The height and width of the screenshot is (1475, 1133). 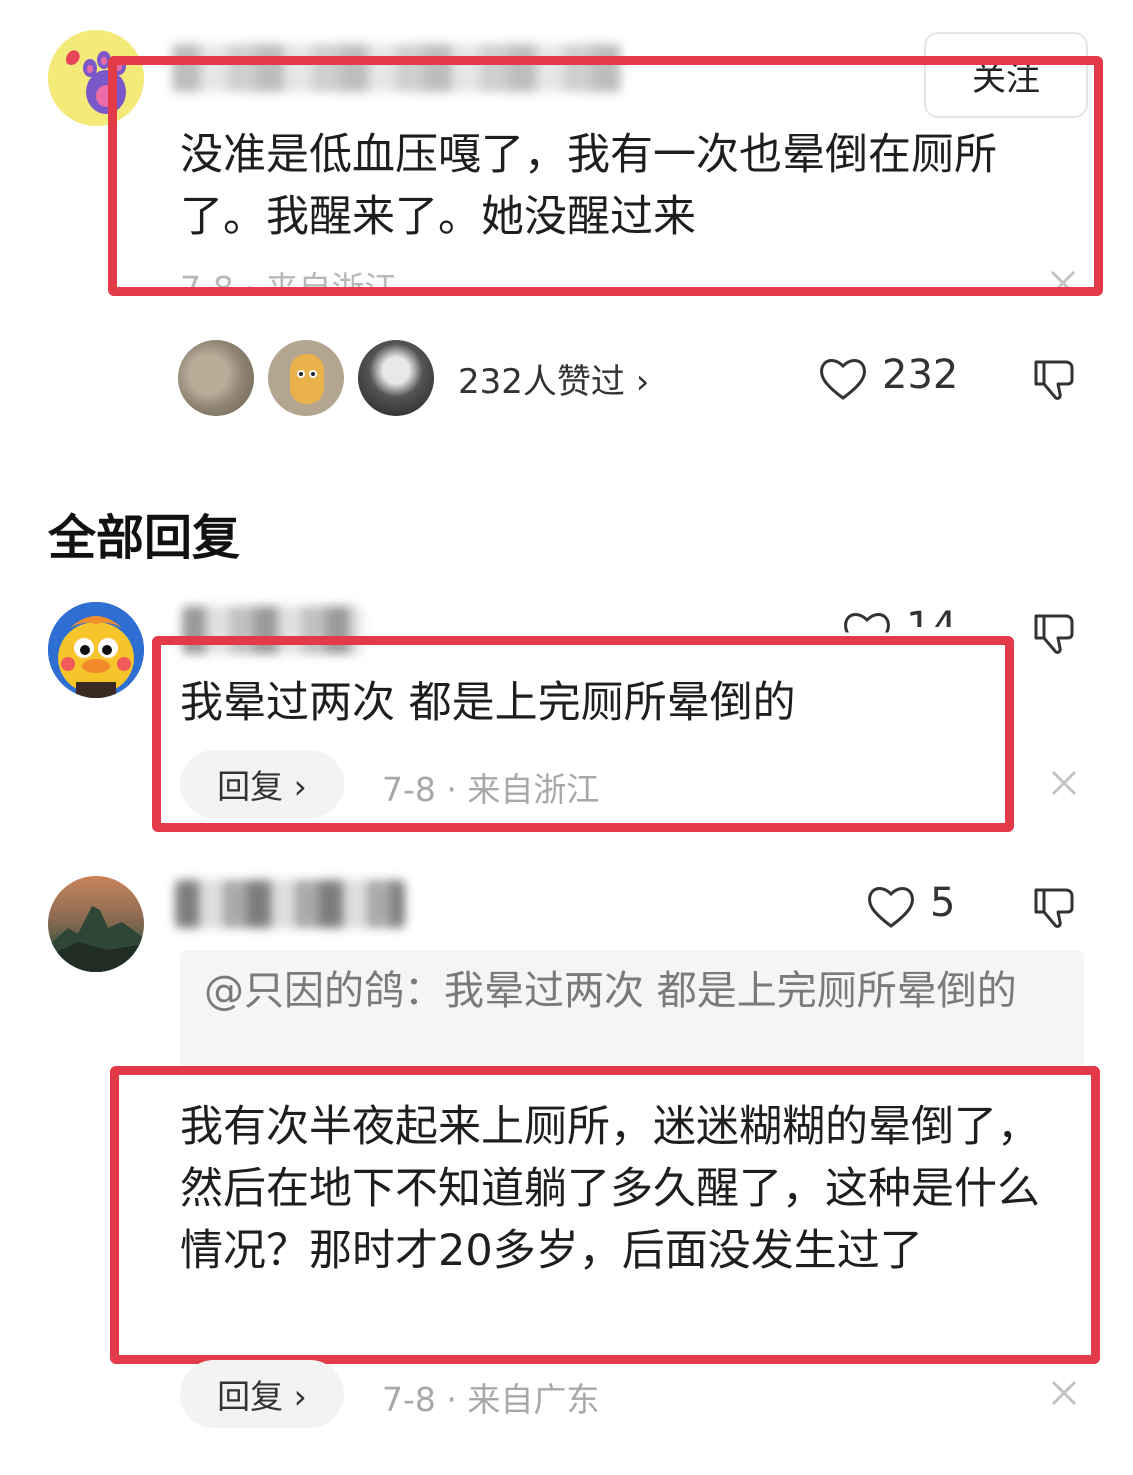 I want to click on like-count: 5, so click(x=943, y=903).